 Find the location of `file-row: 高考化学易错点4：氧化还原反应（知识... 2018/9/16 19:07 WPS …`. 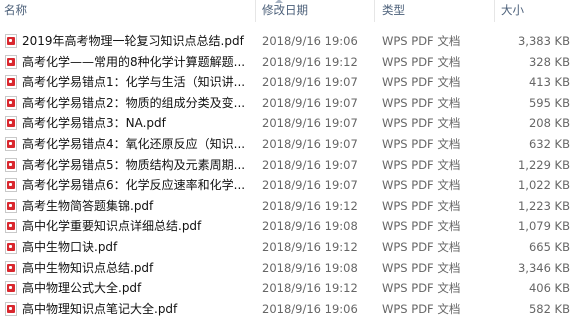

file-row: 高考化学易错点4：氧化还原反应（知识... 2018/9/16 19:07 WPS … is located at coordinates (287, 144).